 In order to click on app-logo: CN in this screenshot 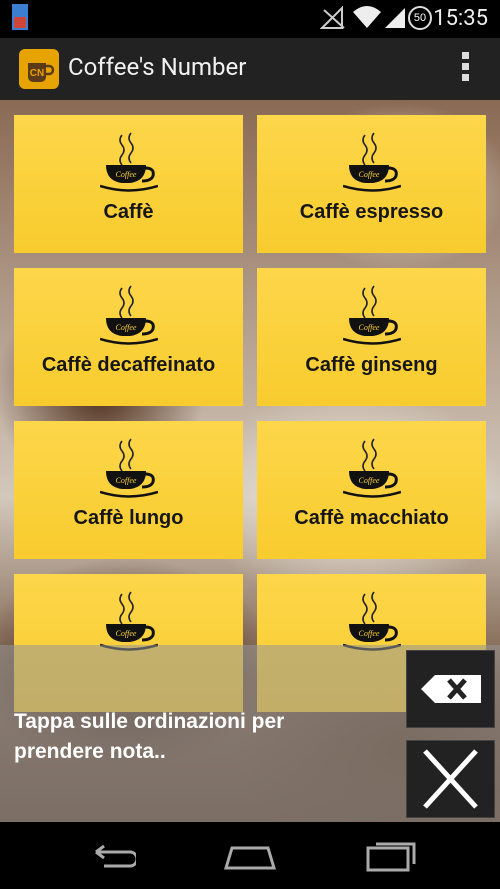, I will do `click(39, 69)`.